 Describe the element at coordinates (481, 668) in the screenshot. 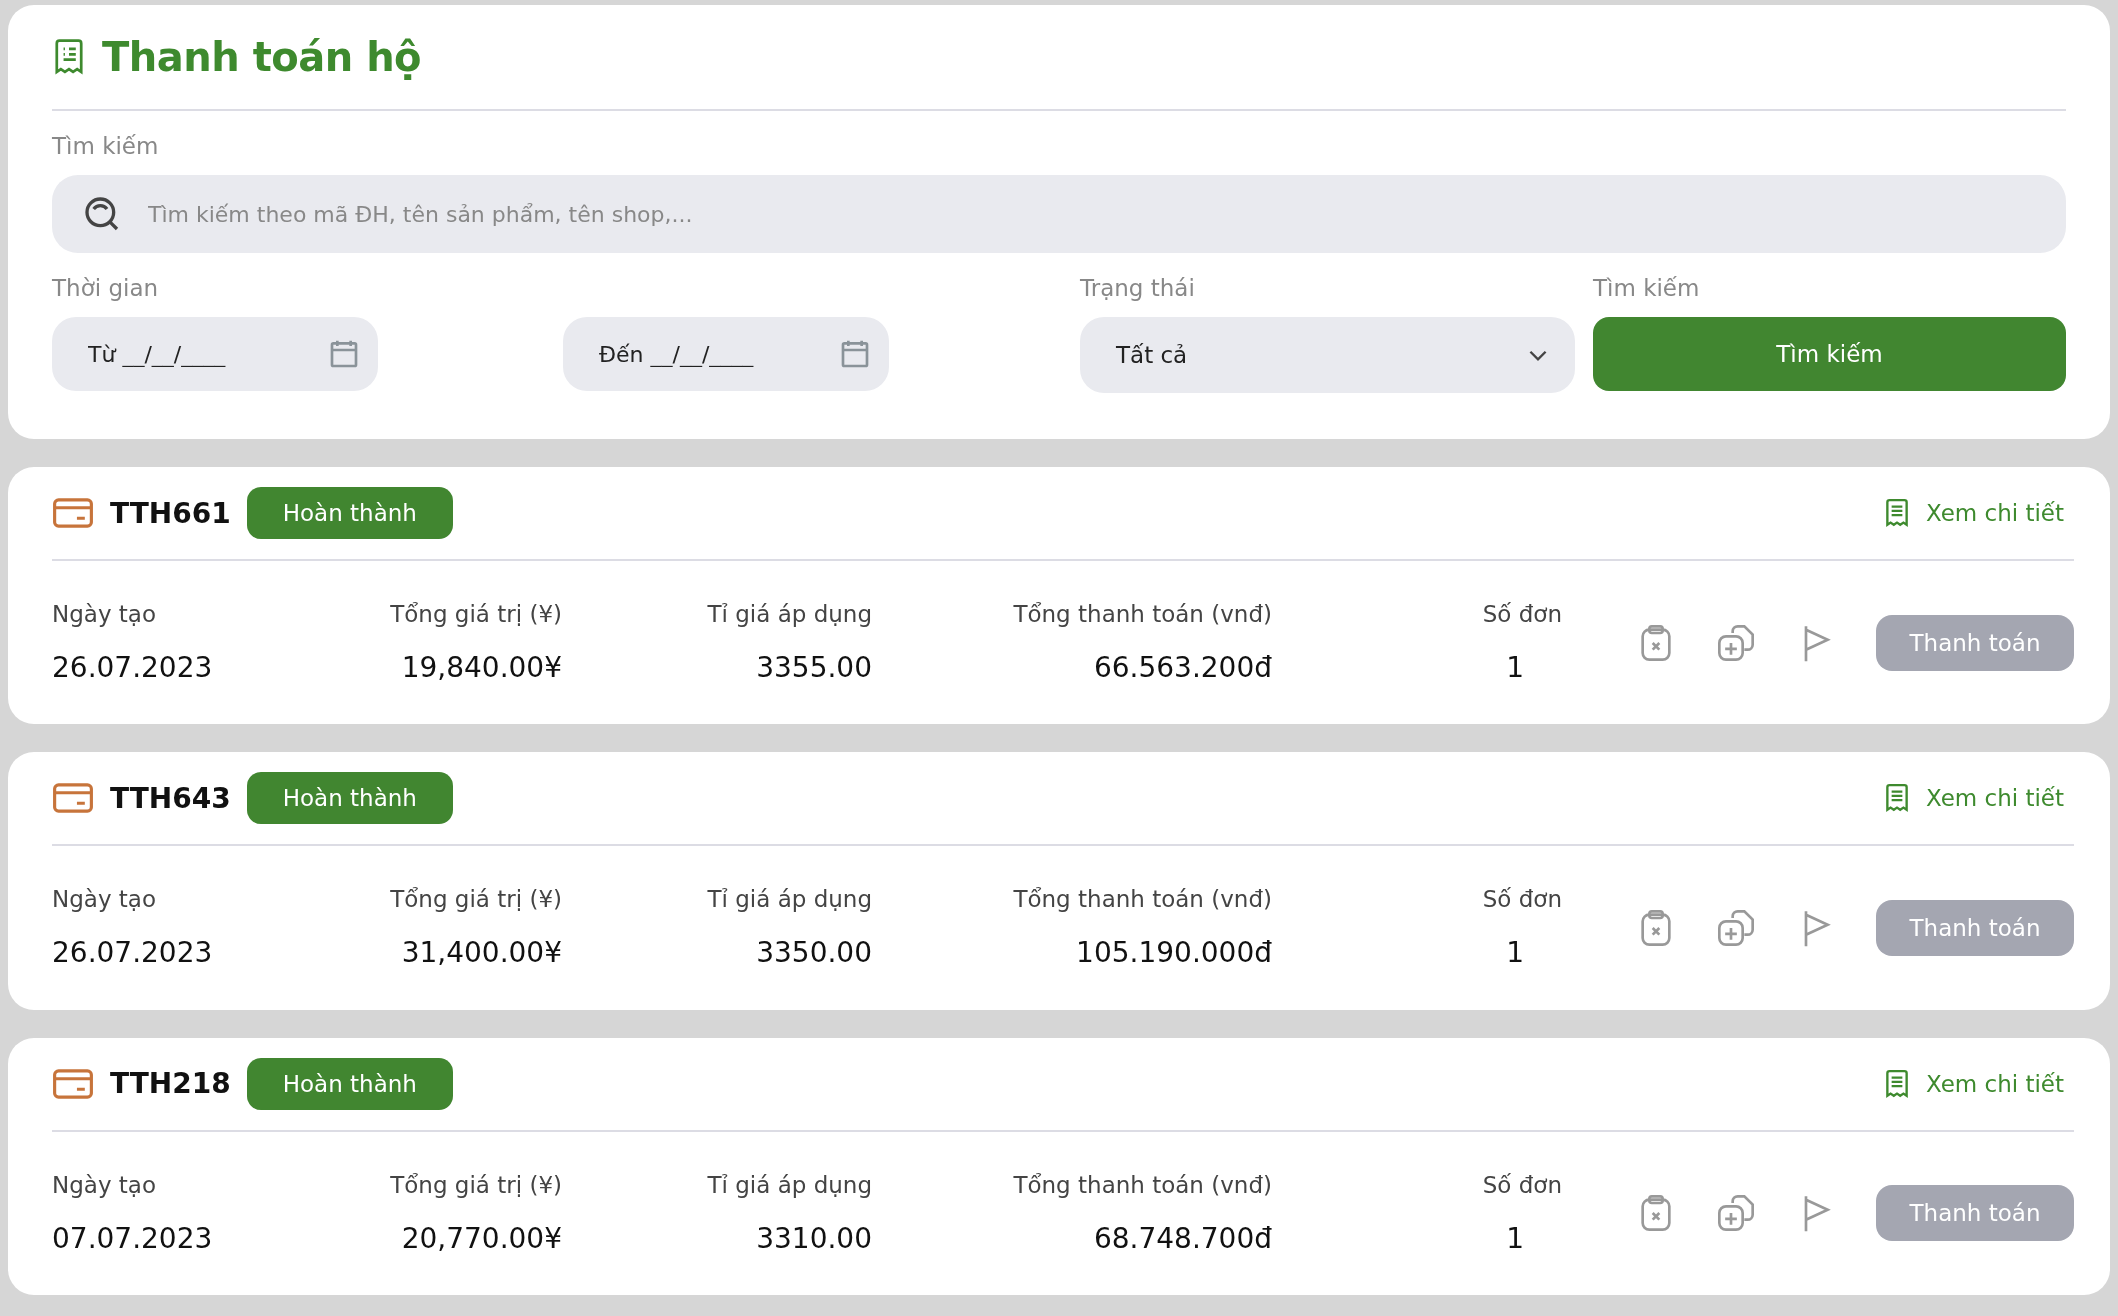

I see `field-value: 19,840.00¥` at that location.